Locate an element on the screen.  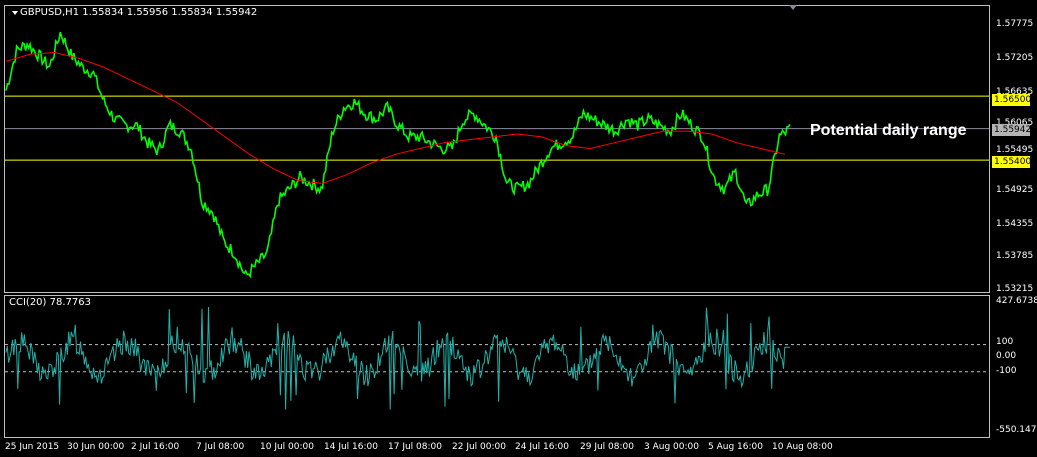
lower-range-tag: 1.55400 is located at coordinates (1012, 162).